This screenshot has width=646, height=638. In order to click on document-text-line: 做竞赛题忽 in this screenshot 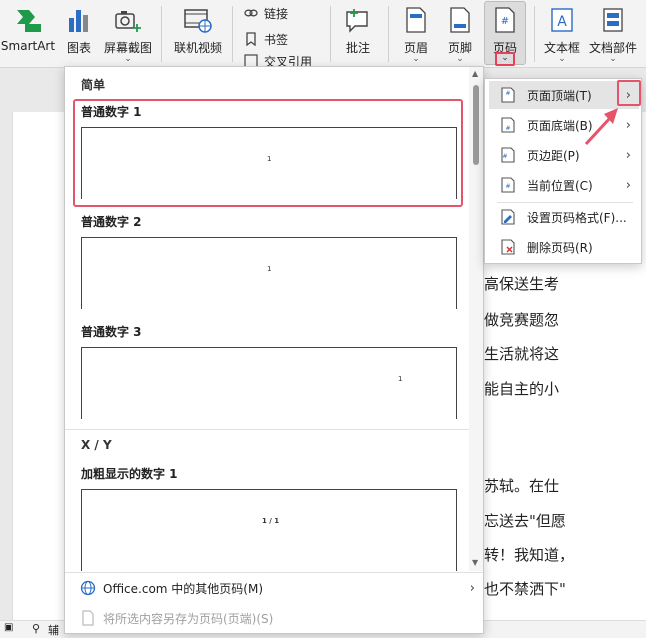, I will do `click(522, 320)`.